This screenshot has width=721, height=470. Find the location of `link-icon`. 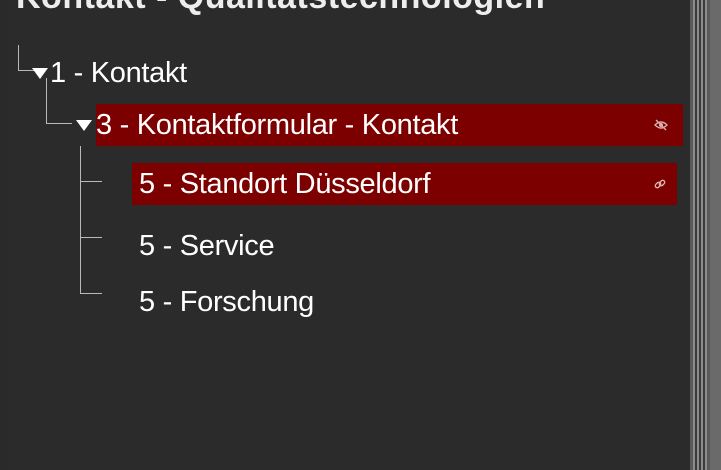

link-icon is located at coordinates (660, 184).